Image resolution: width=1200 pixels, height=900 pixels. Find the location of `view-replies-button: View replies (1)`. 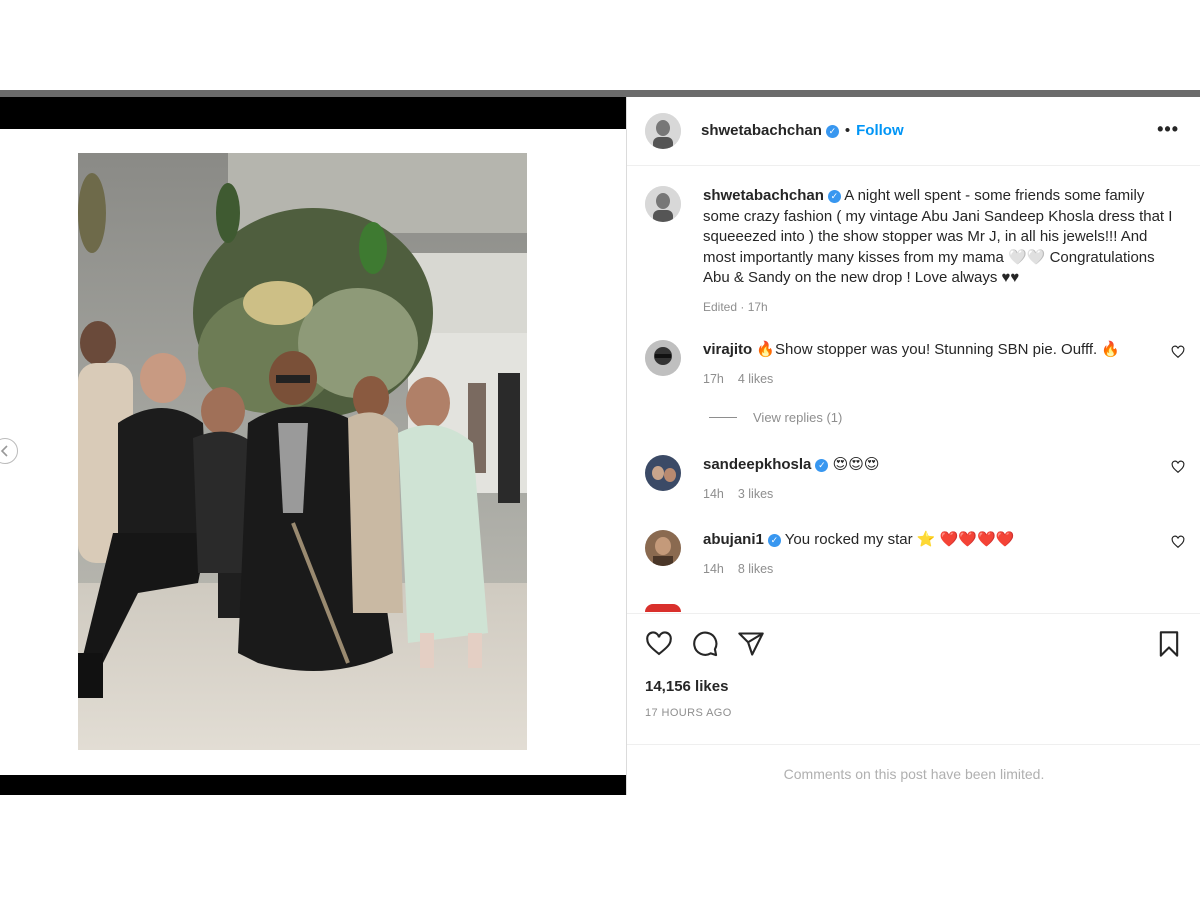

view-replies-button: View replies (1) is located at coordinates (775, 417).